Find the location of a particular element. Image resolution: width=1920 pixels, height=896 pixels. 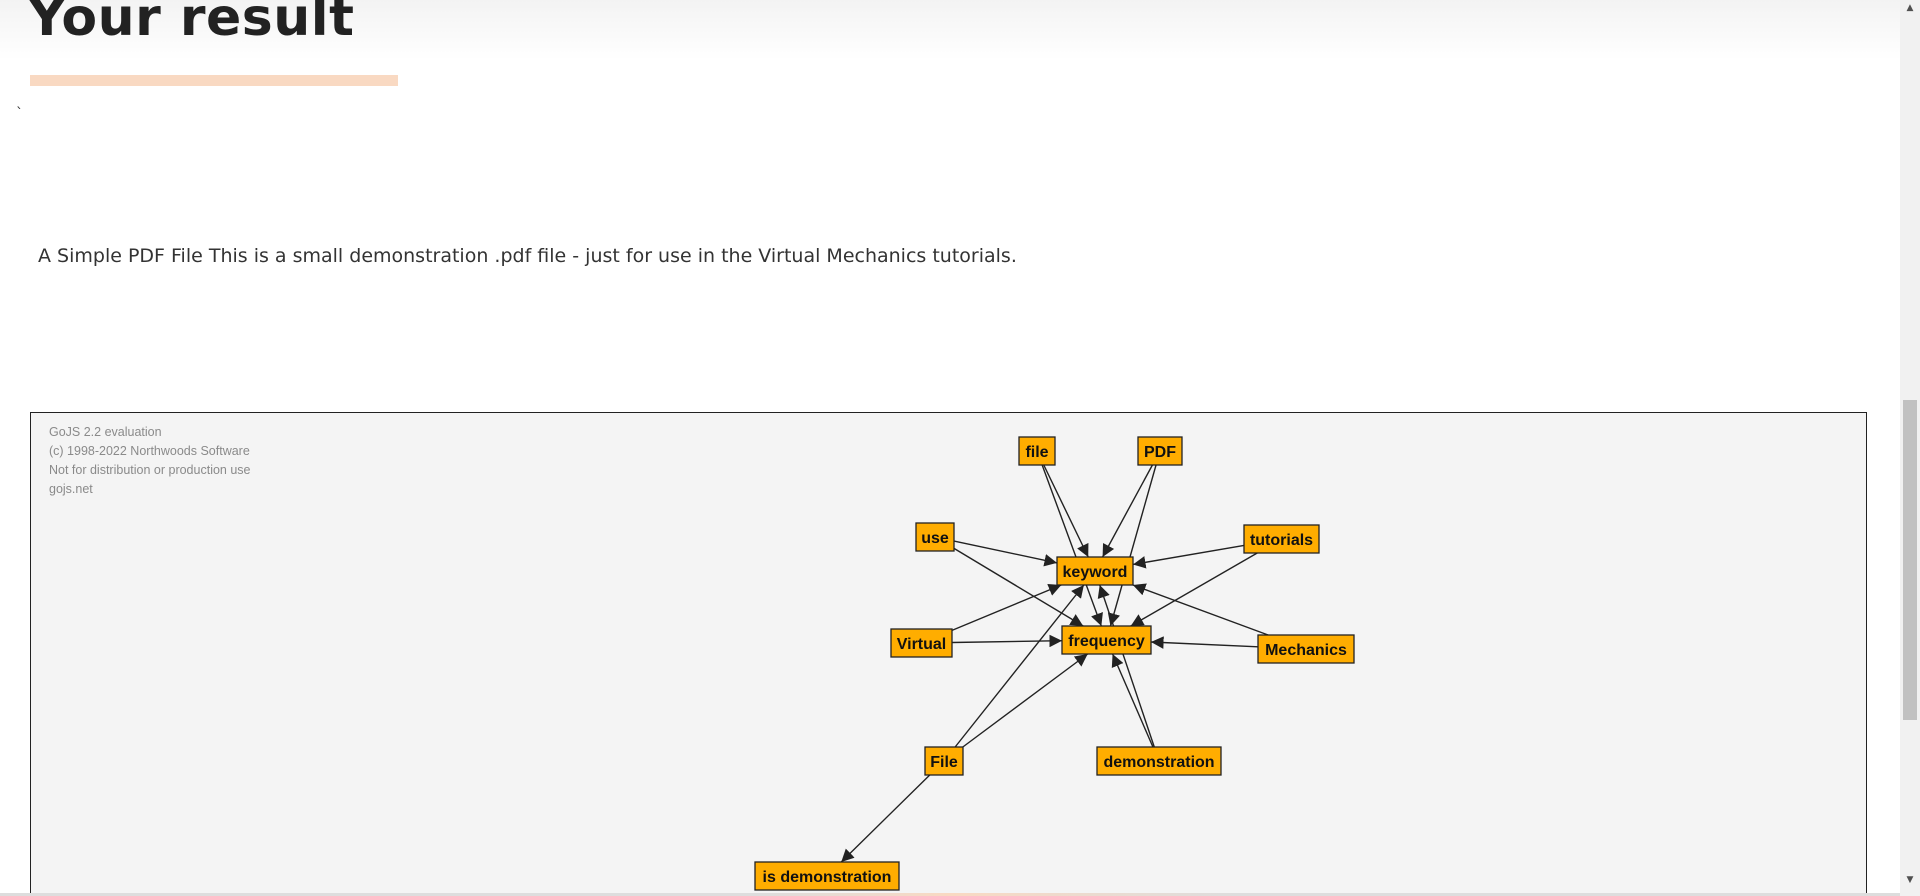

graph-node: Mechanics is located at coordinates (1306, 649).